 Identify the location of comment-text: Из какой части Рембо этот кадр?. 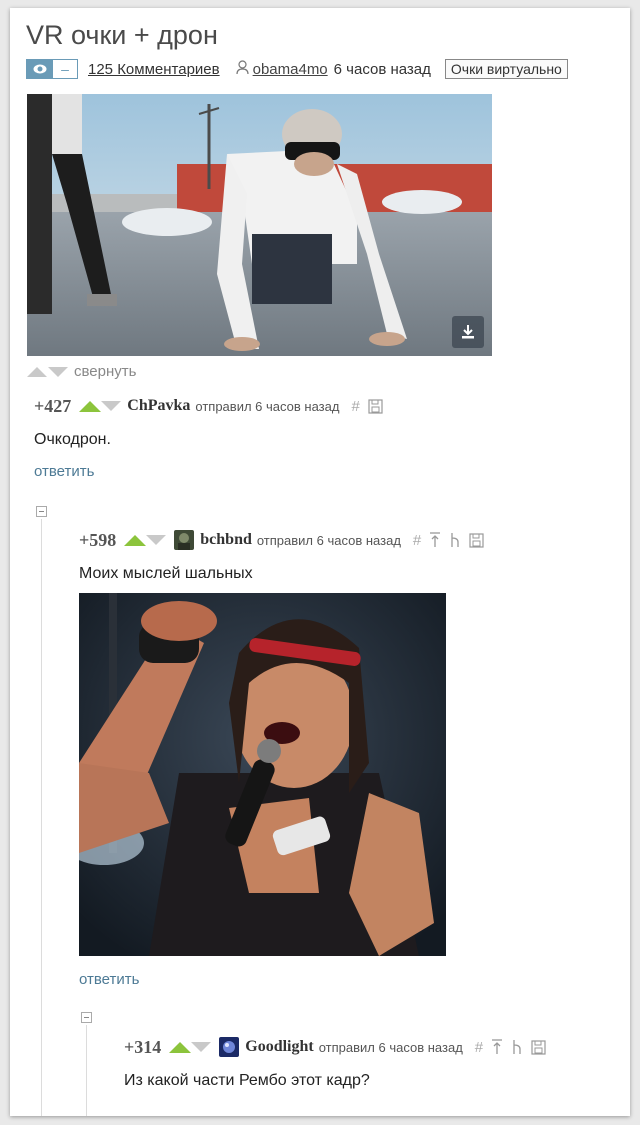
(247, 1080).